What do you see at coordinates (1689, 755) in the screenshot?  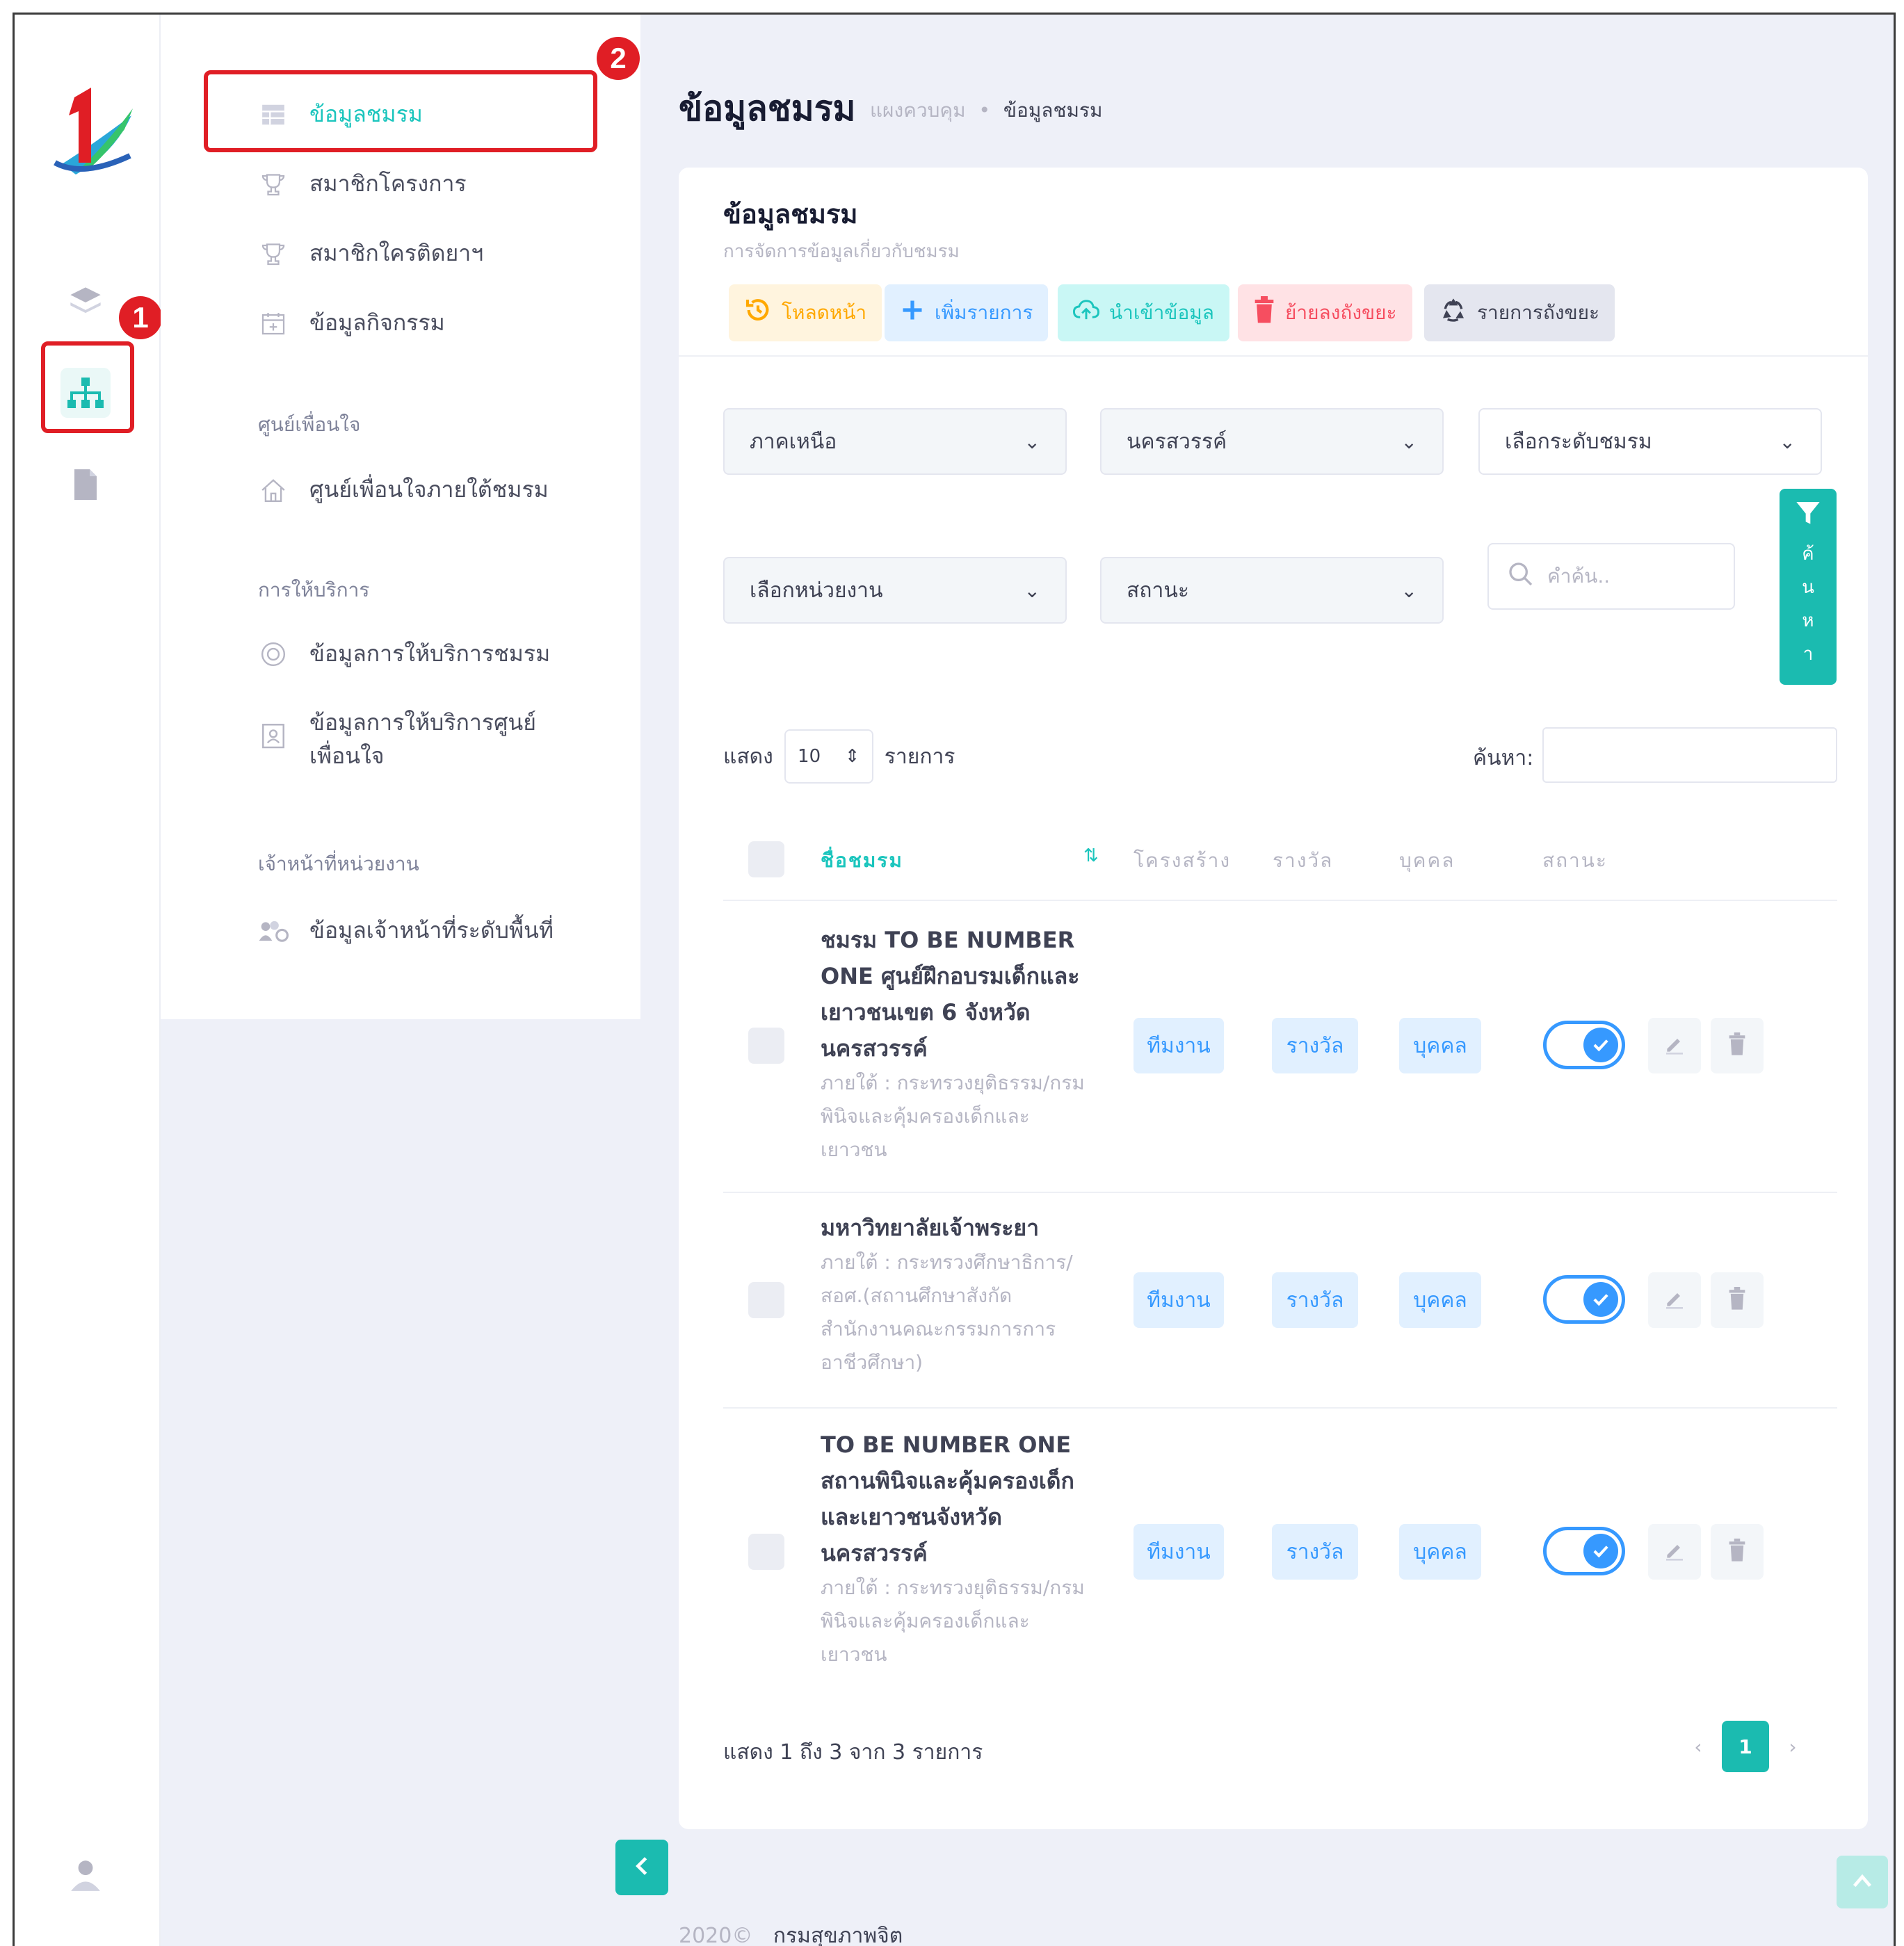 I see `table-search-input` at bounding box center [1689, 755].